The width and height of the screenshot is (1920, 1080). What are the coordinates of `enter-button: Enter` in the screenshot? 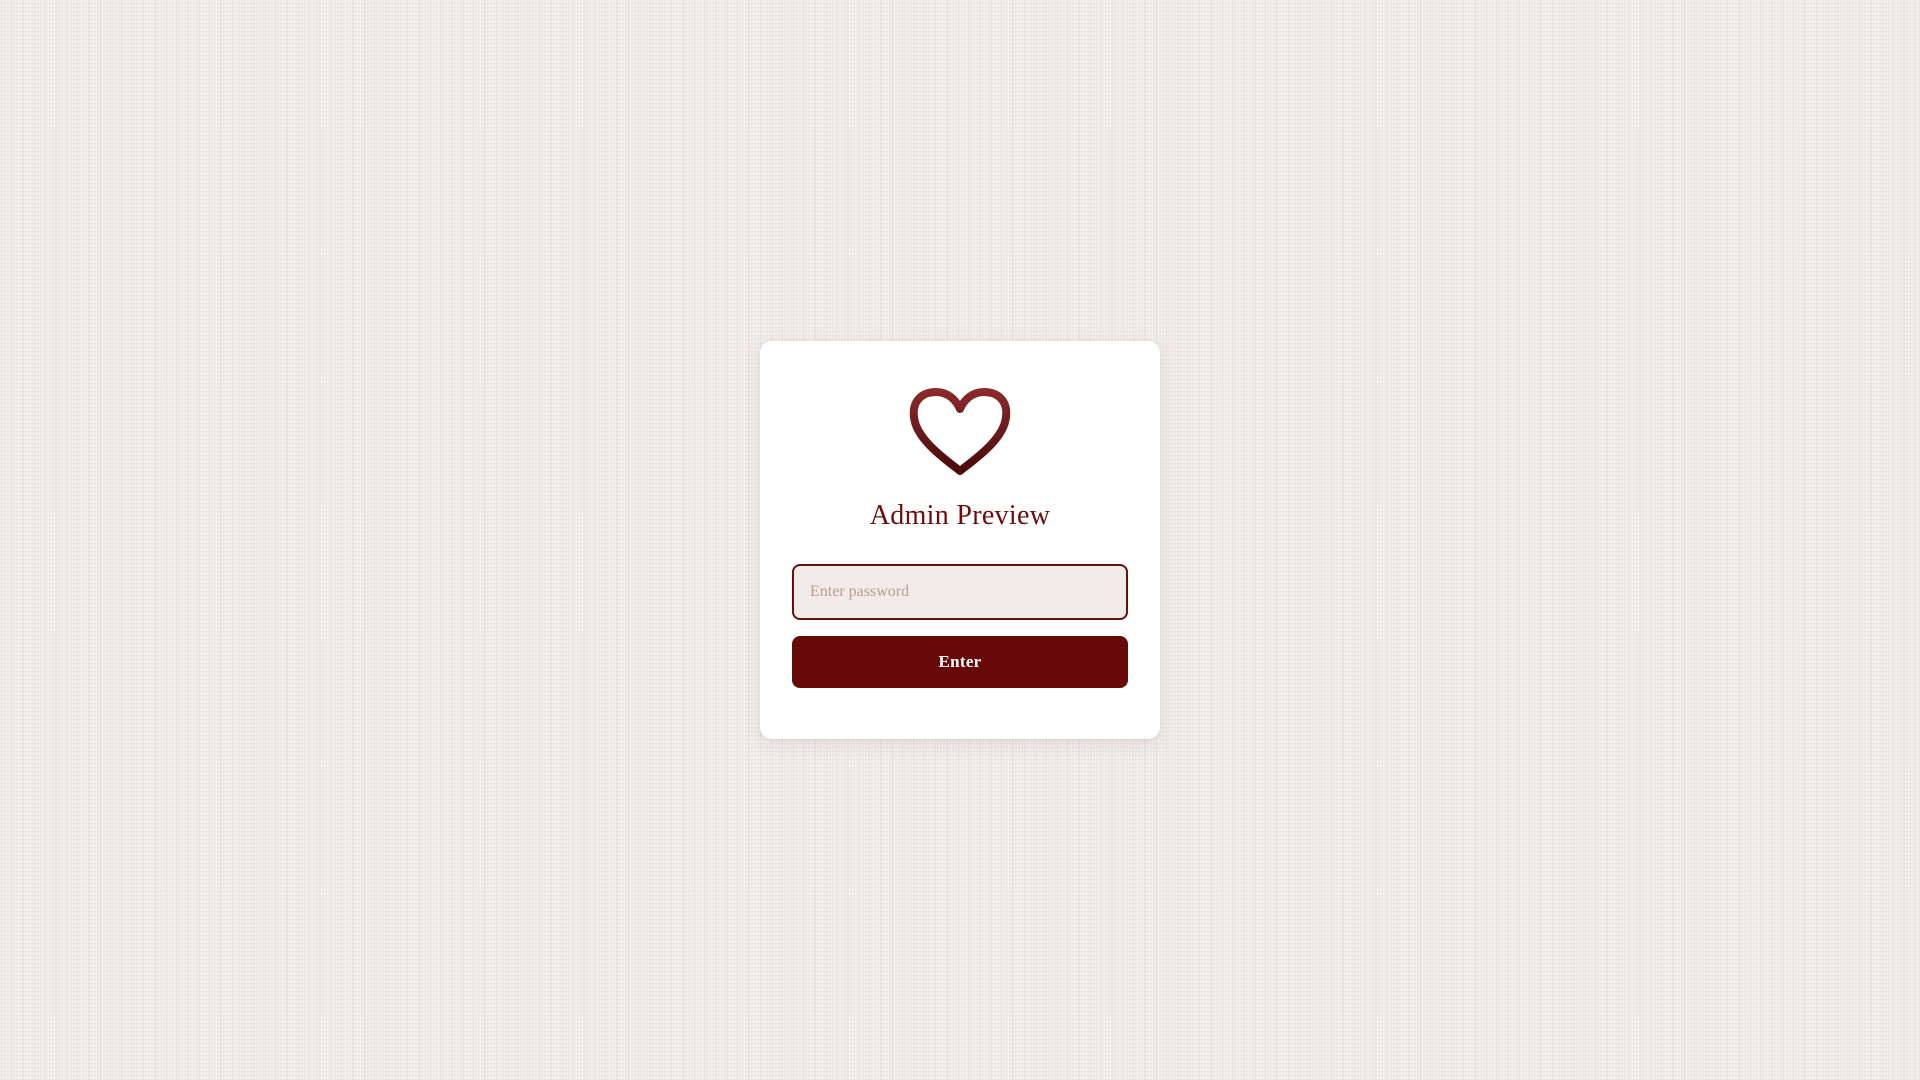 It's located at (960, 662).